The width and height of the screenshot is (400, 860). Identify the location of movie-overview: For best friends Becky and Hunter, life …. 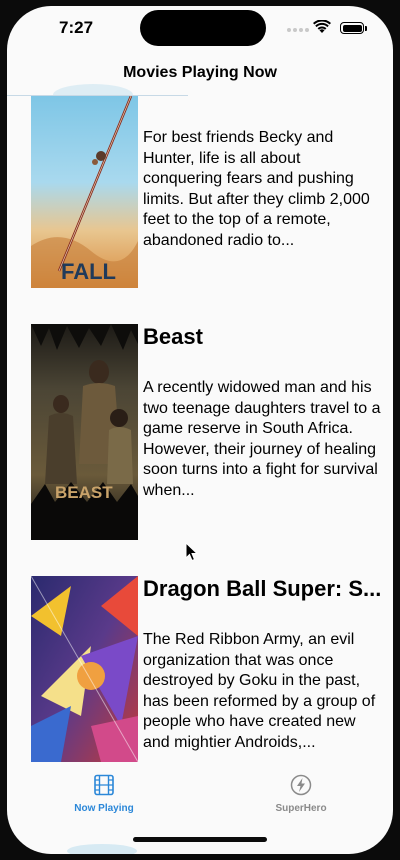
(256, 189).